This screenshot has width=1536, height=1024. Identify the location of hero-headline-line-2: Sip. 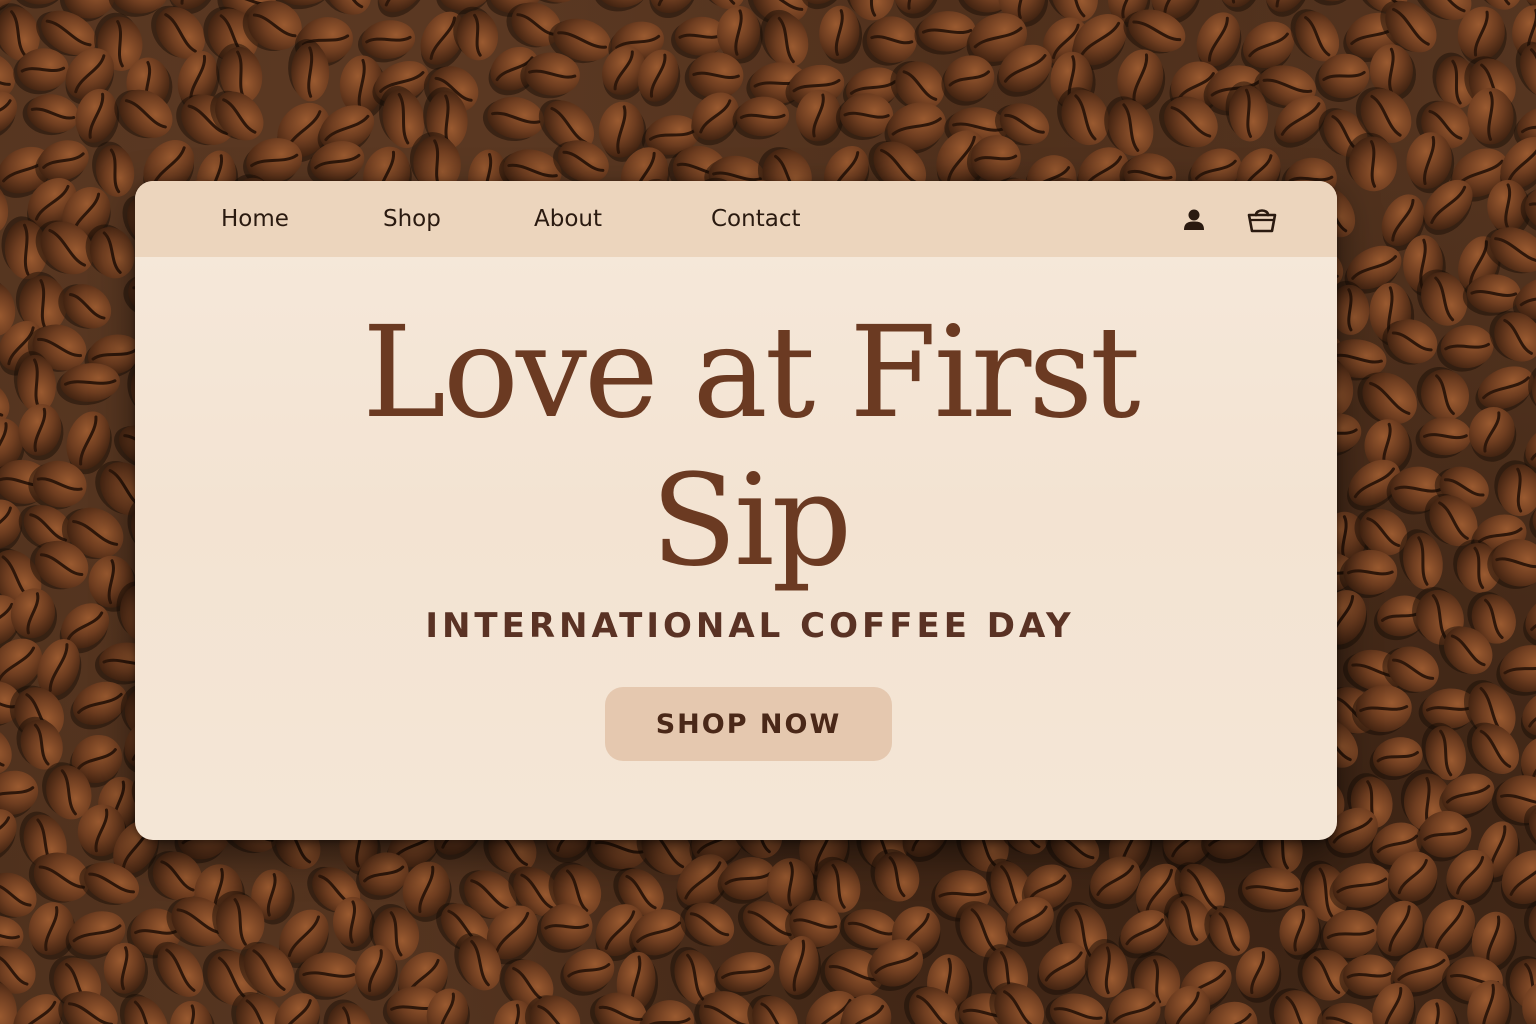
(751, 520).